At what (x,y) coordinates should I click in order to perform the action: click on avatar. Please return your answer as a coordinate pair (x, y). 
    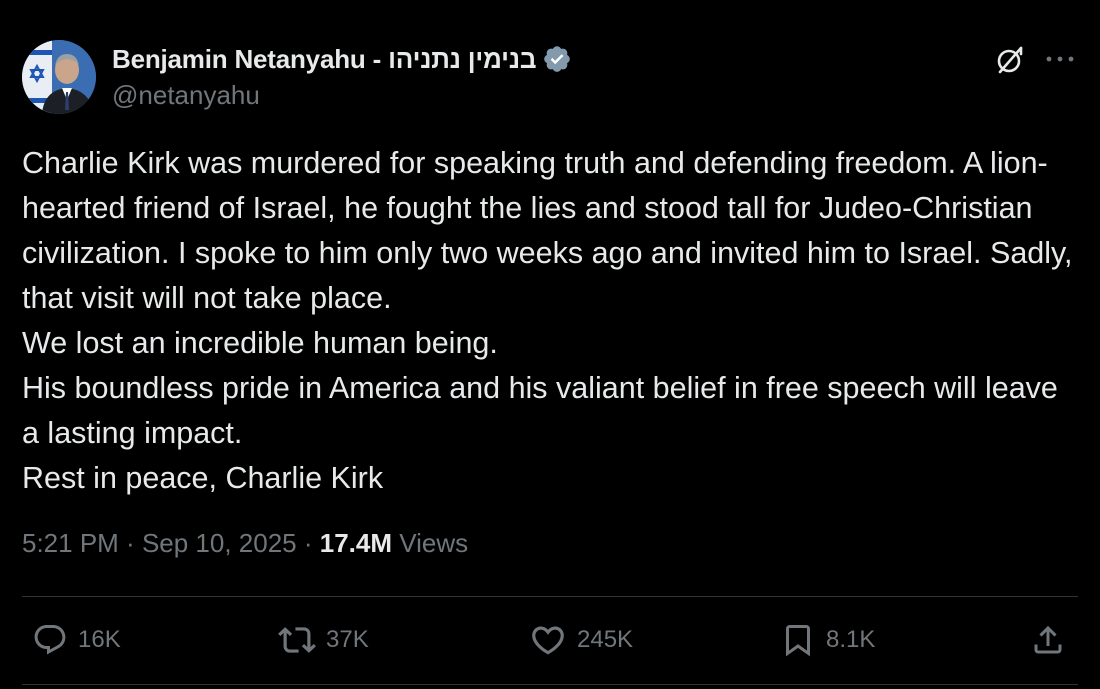
    Looking at the image, I should click on (59, 77).